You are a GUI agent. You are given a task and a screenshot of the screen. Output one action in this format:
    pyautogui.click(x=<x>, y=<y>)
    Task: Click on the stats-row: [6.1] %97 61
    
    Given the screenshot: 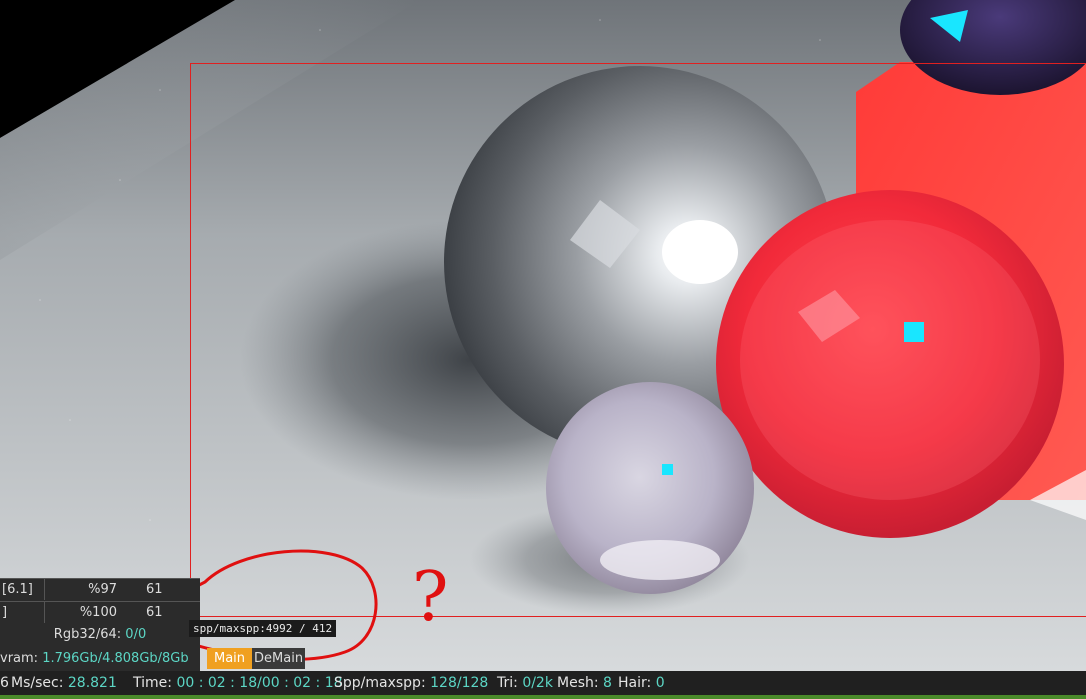 What is the action you would take?
    pyautogui.click(x=100, y=589)
    